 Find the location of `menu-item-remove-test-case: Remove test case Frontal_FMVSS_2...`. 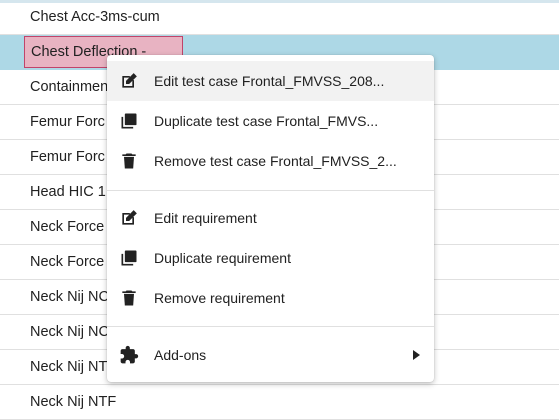

menu-item-remove-test-case: Remove test case Frontal_FMVSS_2... is located at coordinates (270, 161).